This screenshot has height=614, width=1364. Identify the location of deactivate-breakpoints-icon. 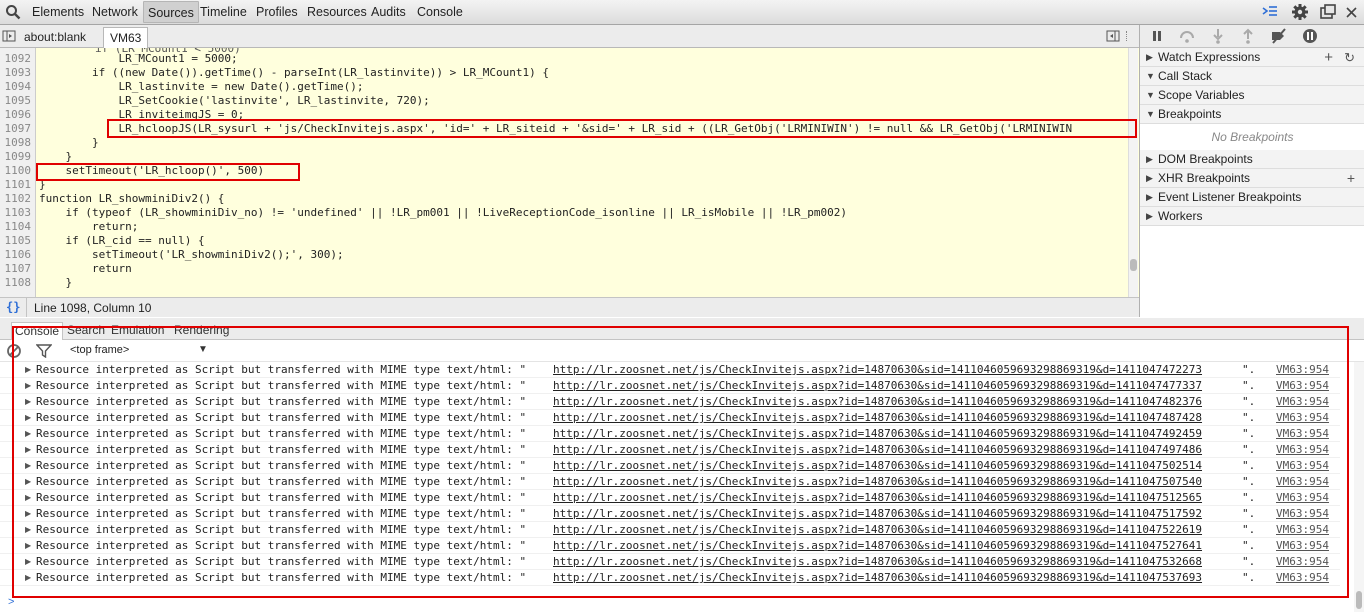
(1278, 36).